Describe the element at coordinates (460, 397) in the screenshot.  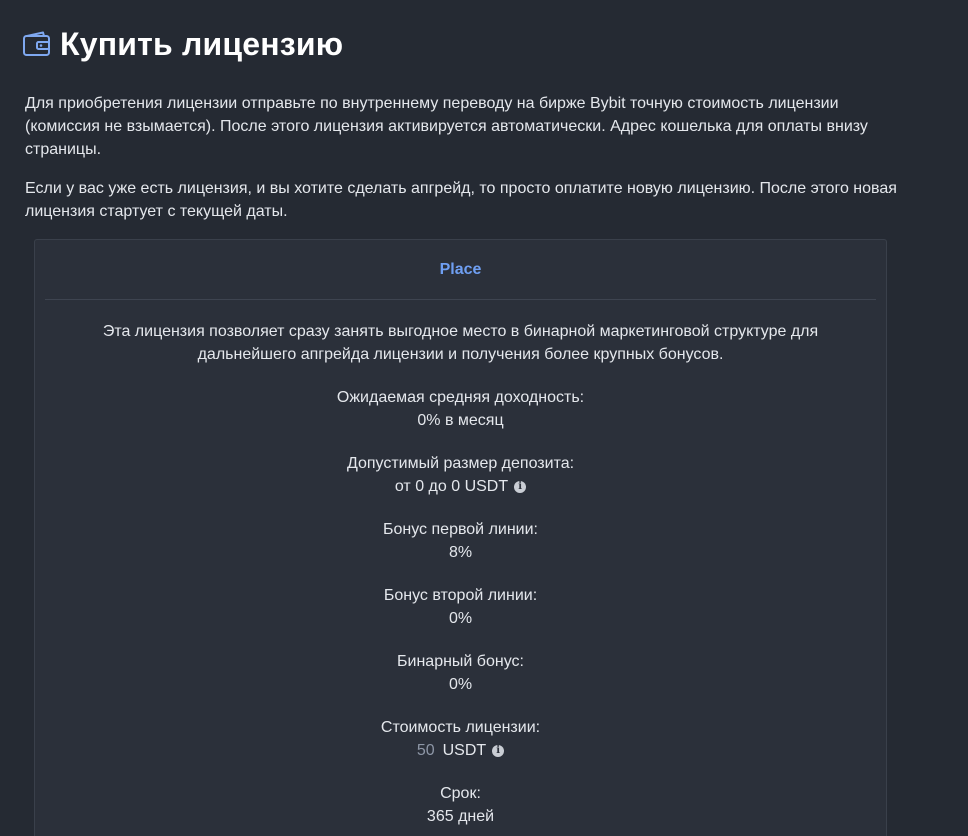
I see `stat-yield-label: Ожидаемая средняя доходность:` at that location.